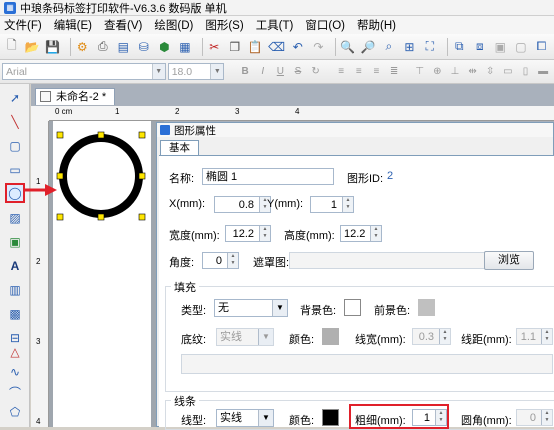 This screenshot has width=554, height=430. Describe the element at coordinates (70, 46) in the screenshot. I see `toolbar-separator` at that location.